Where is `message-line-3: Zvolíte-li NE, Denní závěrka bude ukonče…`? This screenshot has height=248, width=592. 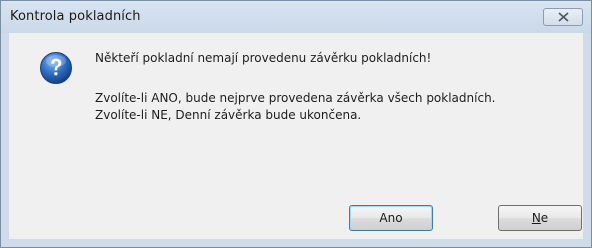 message-line-3: Zvolíte-li NE, Denní závěrka bude ukonče… is located at coordinates (228, 115).